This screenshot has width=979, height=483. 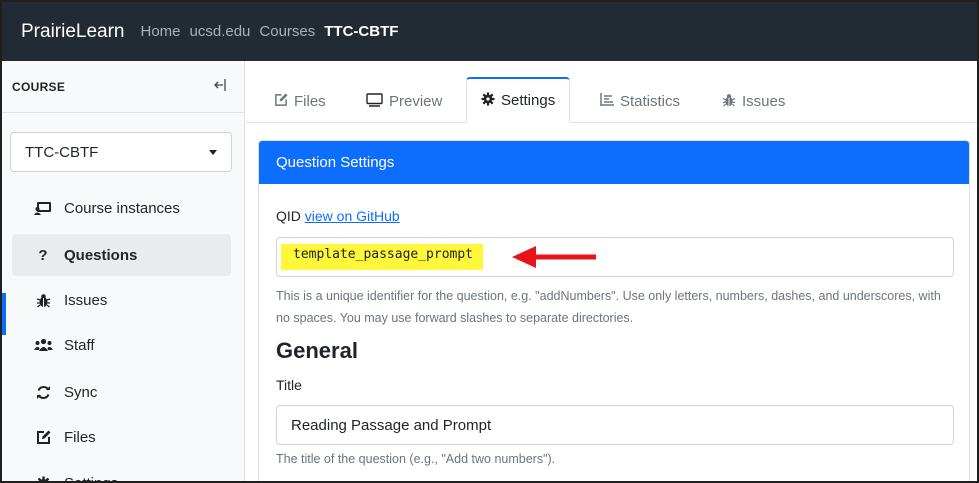 I want to click on sidebar-item-files: Files, so click(x=121, y=437).